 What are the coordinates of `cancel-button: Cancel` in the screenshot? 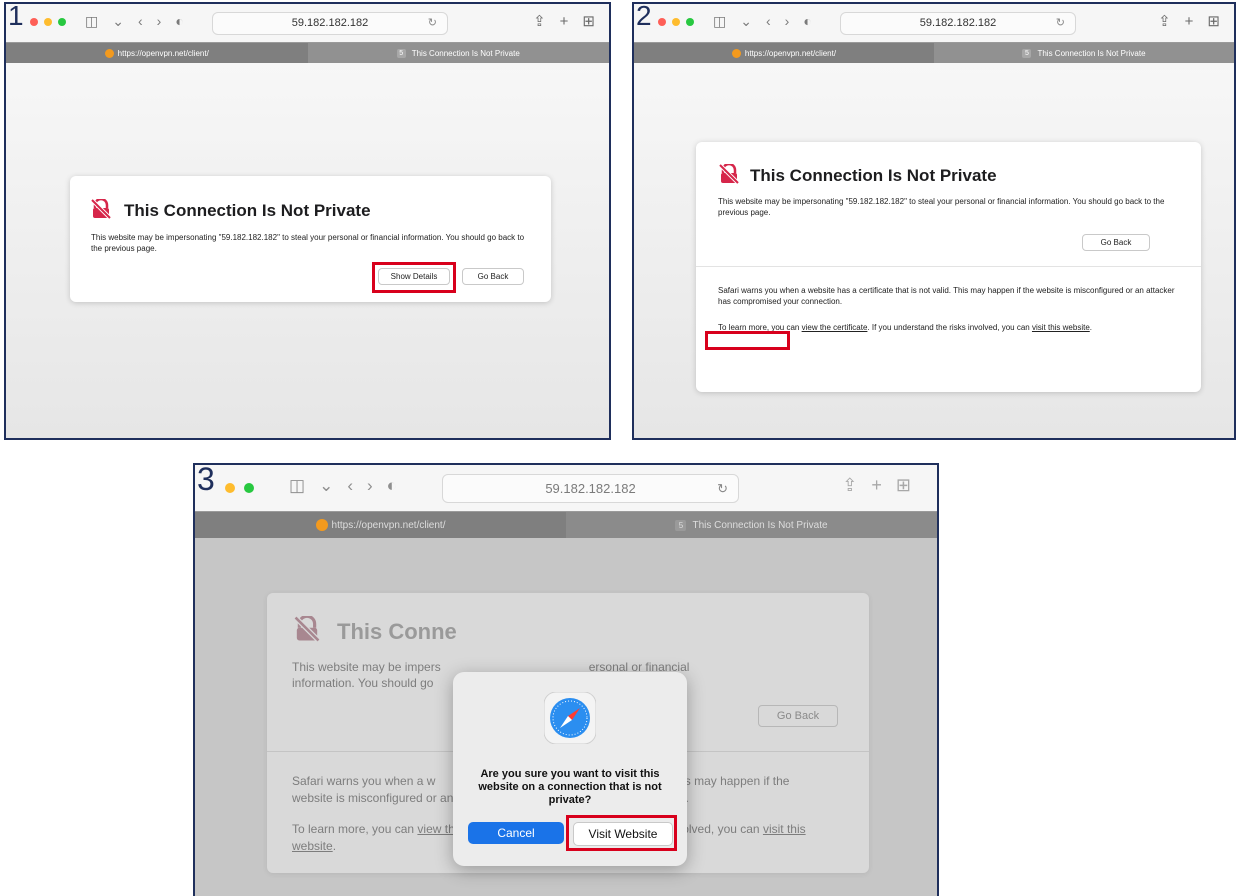 It's located at (516, 833).